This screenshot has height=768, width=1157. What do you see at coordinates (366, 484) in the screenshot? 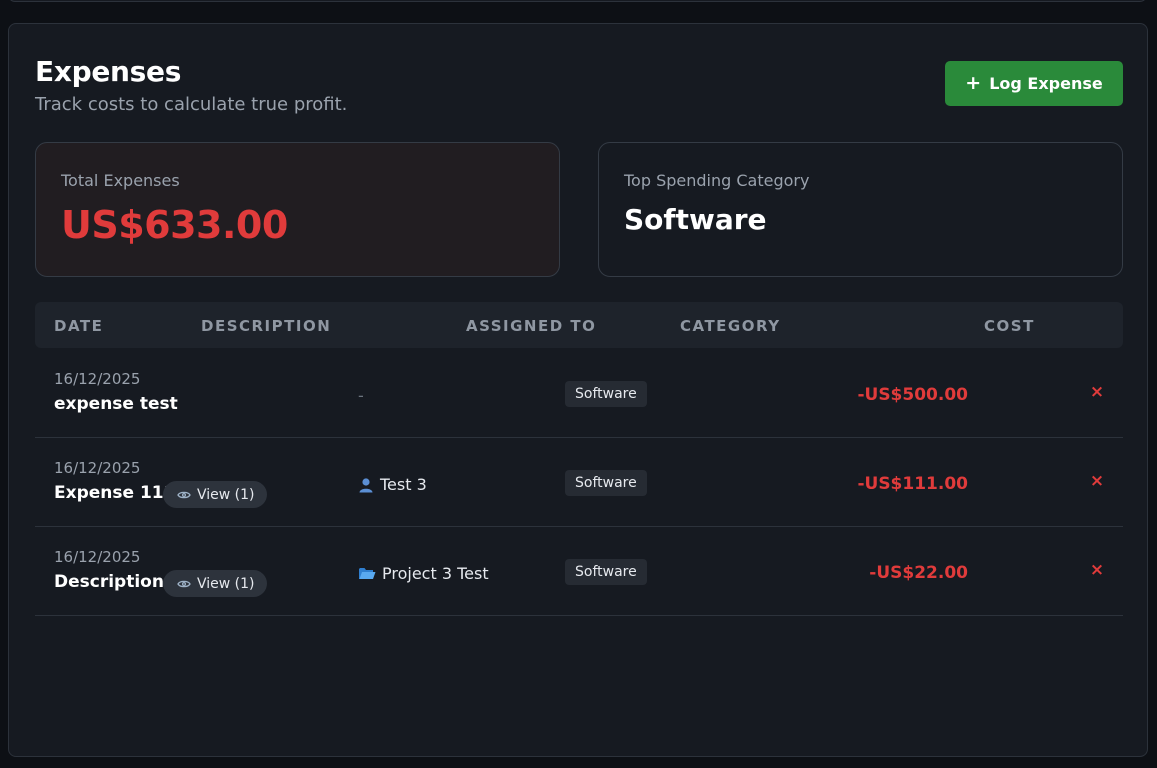
I see `person-icon` at bounding box center [366, 484].